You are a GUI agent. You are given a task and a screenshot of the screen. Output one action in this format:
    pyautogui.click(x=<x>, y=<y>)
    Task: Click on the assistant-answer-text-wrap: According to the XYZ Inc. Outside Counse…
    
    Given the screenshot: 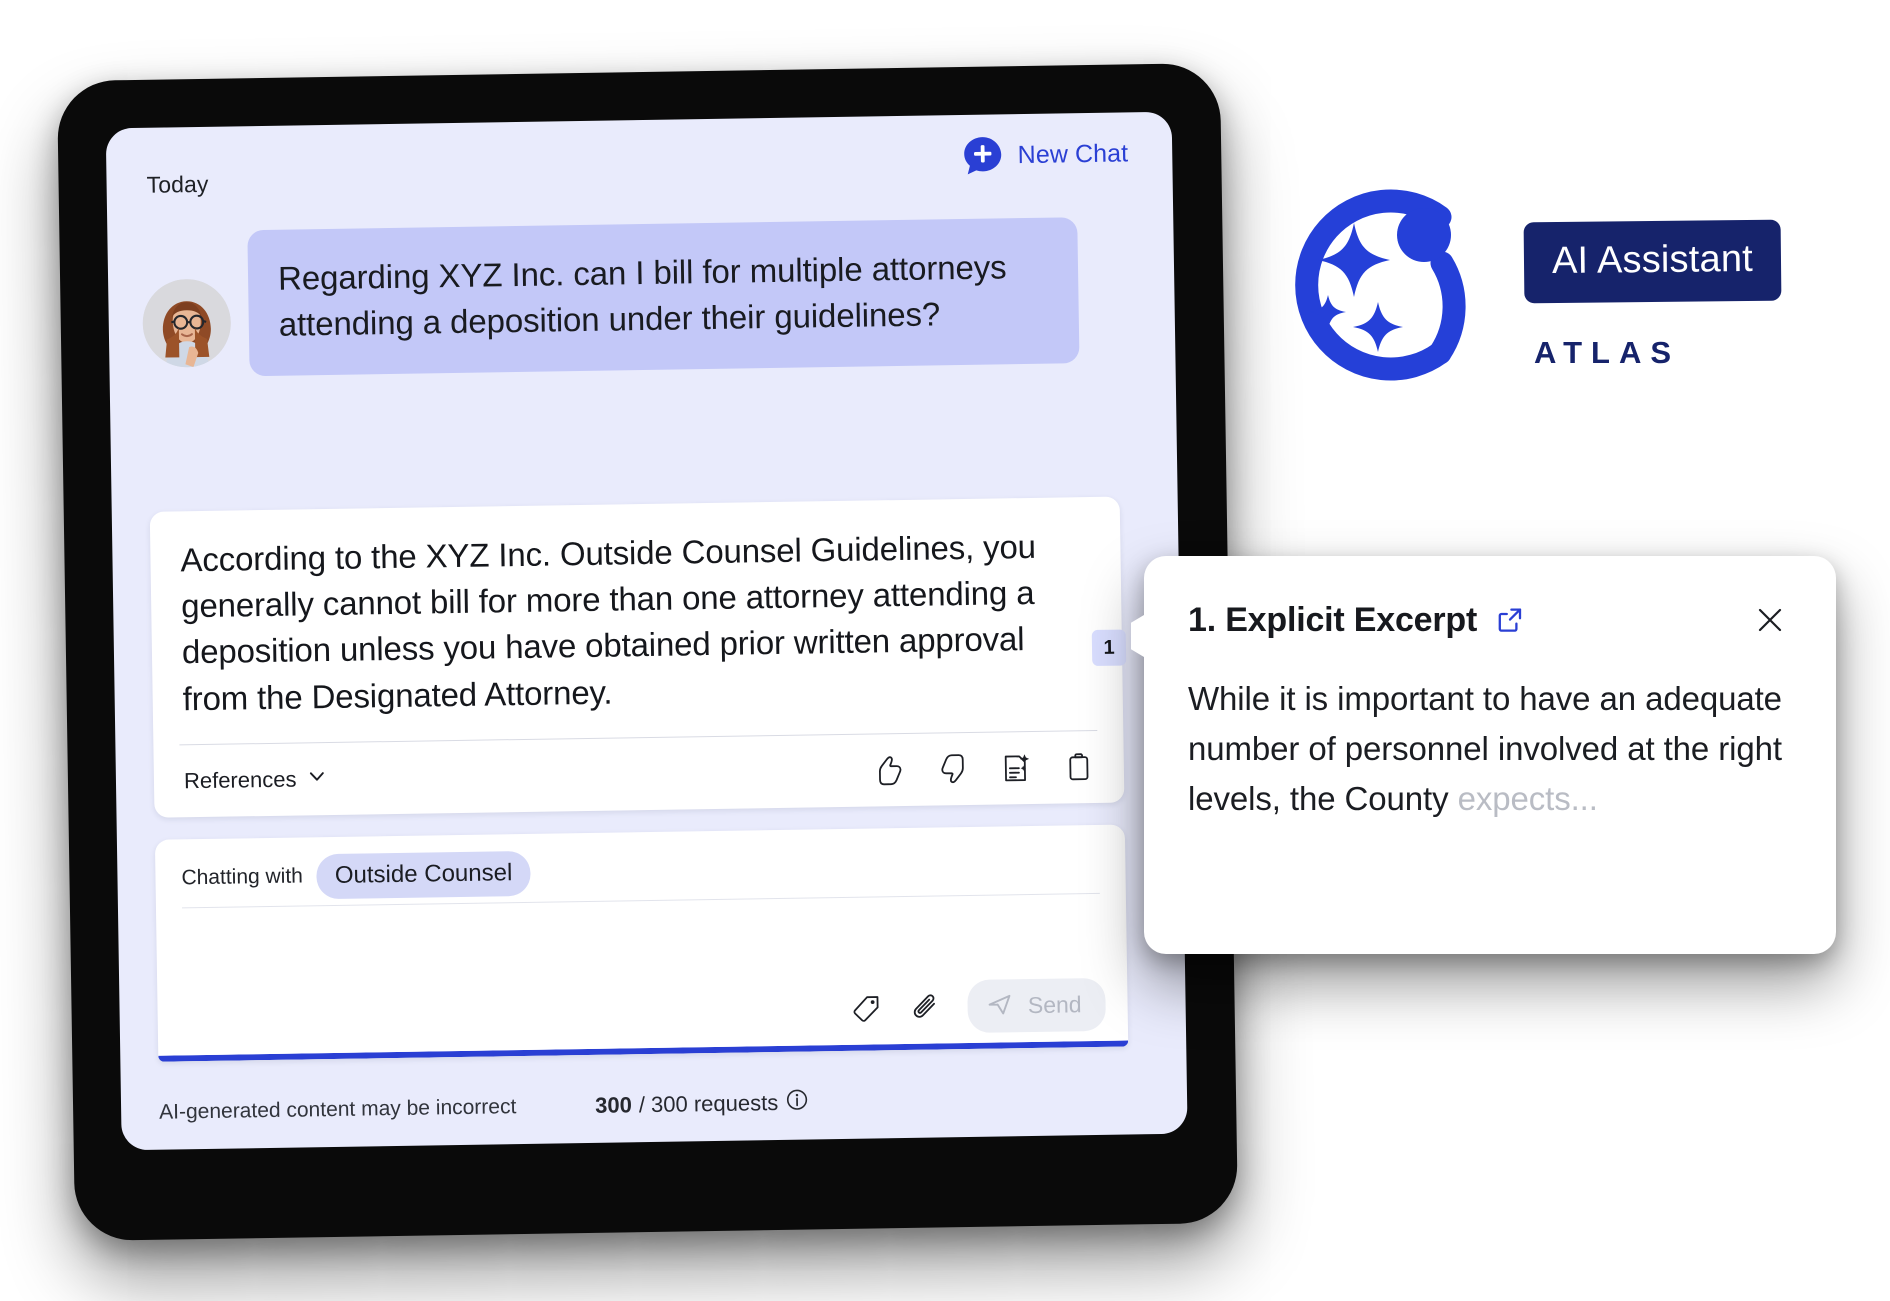 What is the action you would take?
    pyautogui.click(x=638, y=621)
    